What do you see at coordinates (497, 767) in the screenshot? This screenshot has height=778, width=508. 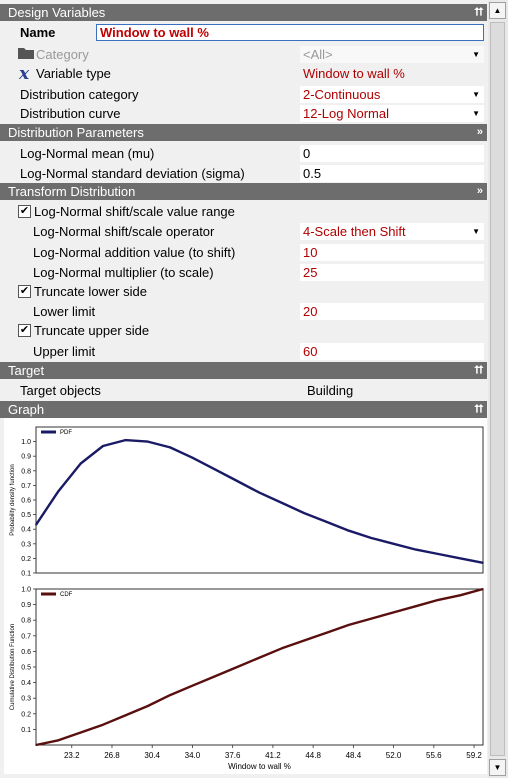 I see `scroll-down-icon: ▼` at bounding box center [497, 767].